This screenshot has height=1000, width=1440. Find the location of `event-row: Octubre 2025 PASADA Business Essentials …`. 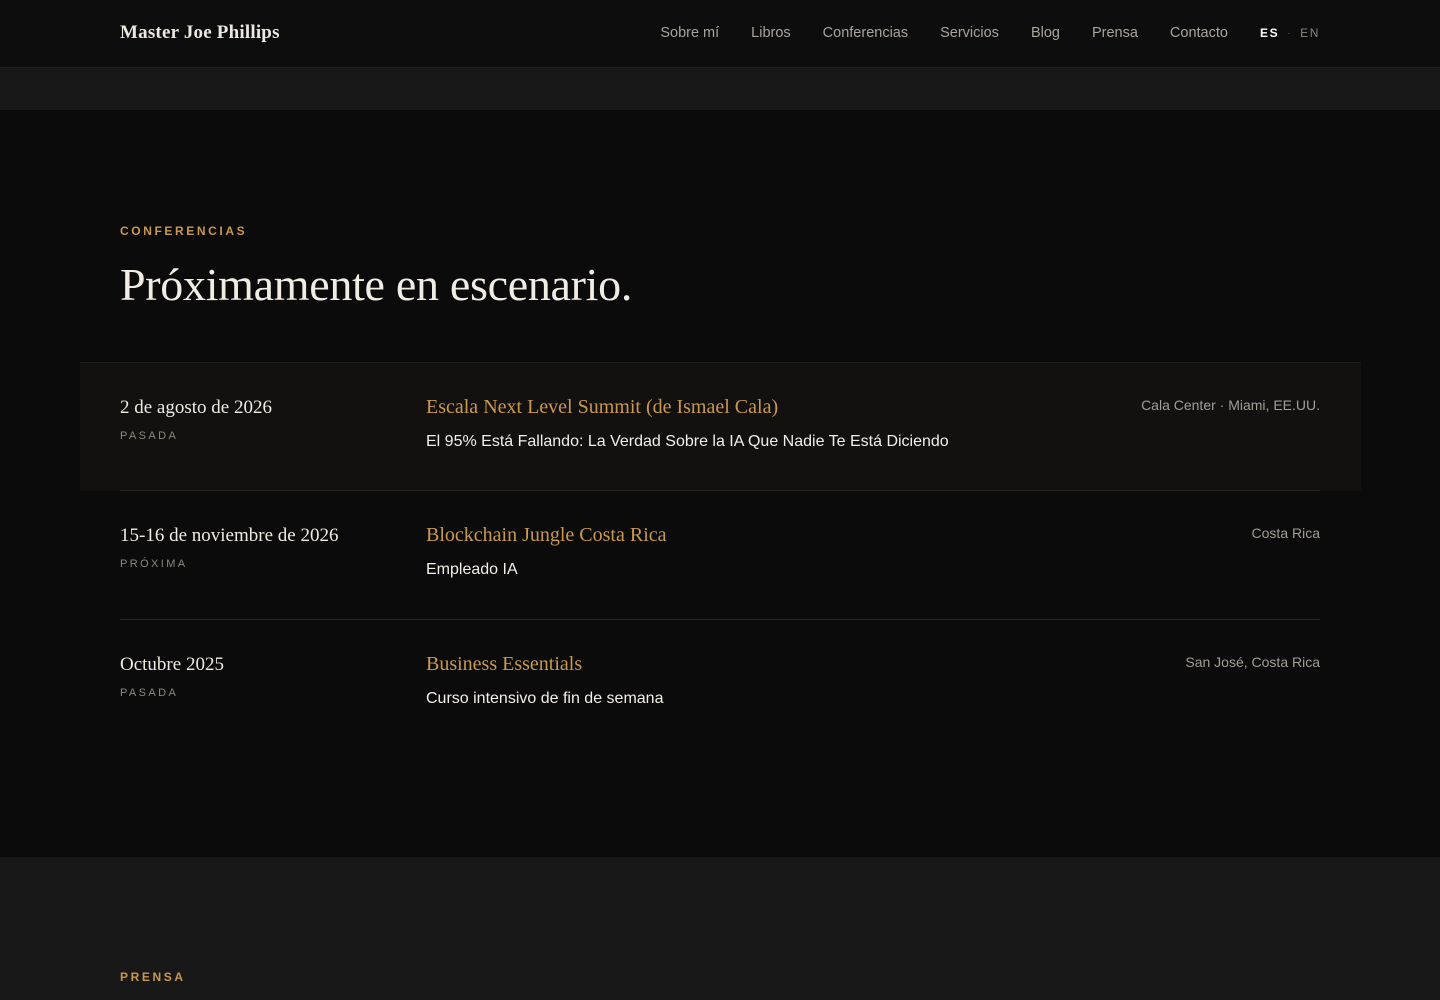

event-row: Octubre 2025 PASADA Business Essentials … is located at coordinates (720, 684).